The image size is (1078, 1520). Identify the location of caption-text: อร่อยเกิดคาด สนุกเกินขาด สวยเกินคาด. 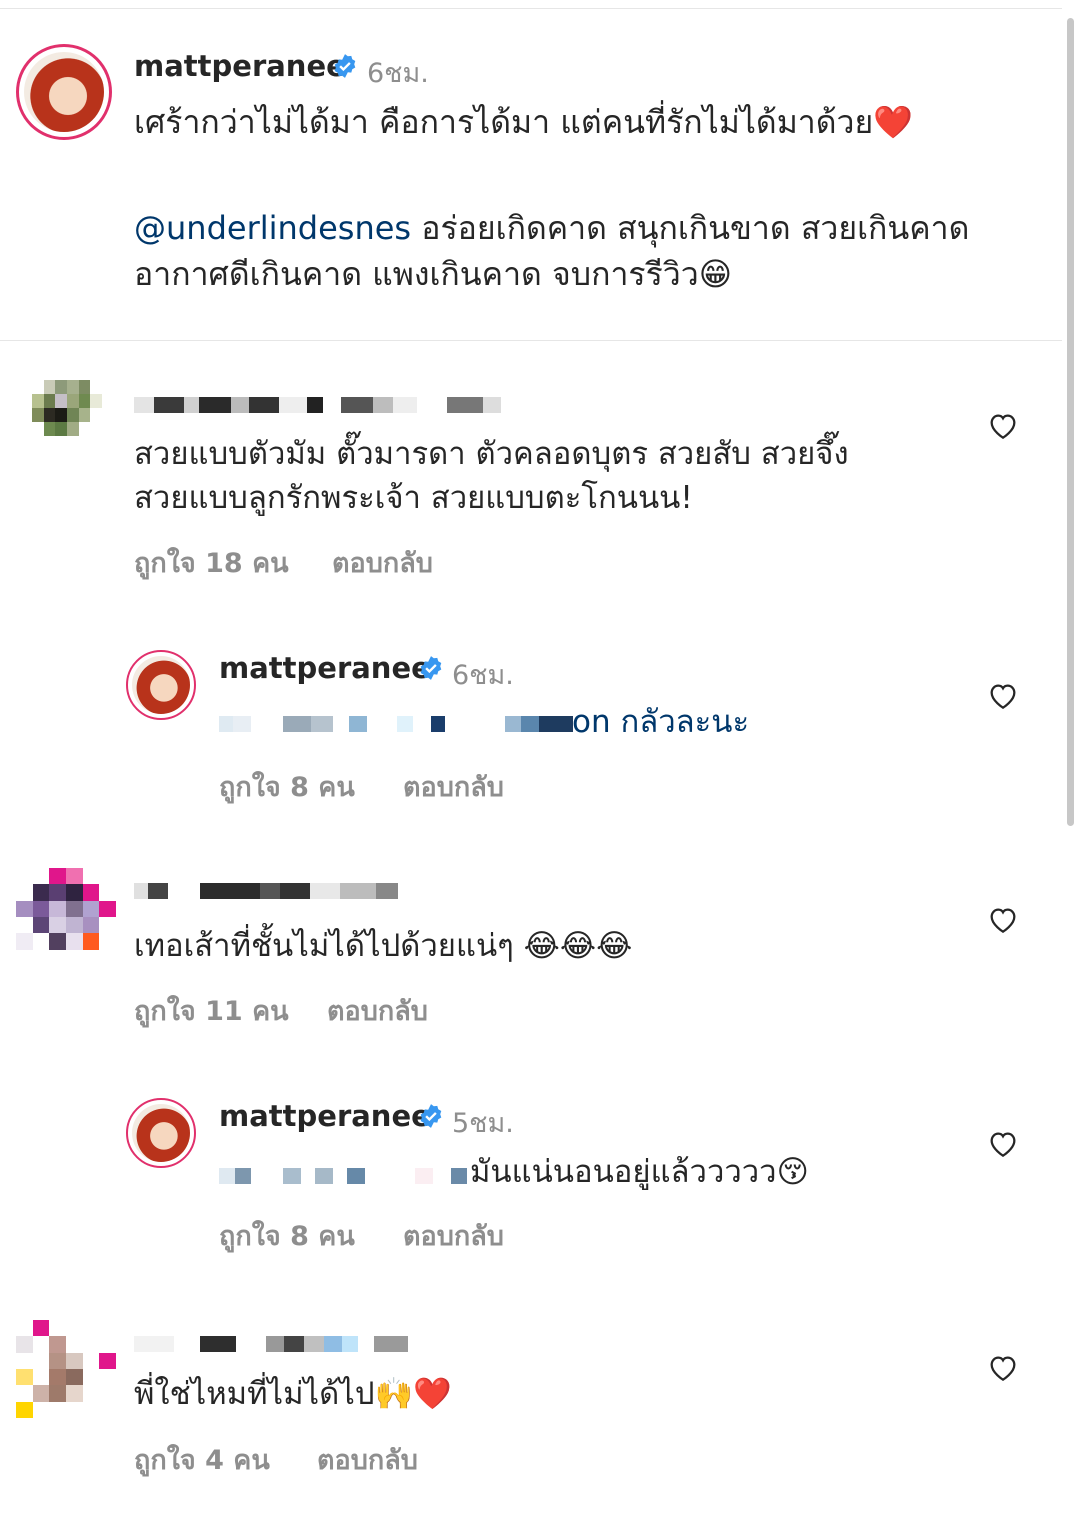
(690, 228).